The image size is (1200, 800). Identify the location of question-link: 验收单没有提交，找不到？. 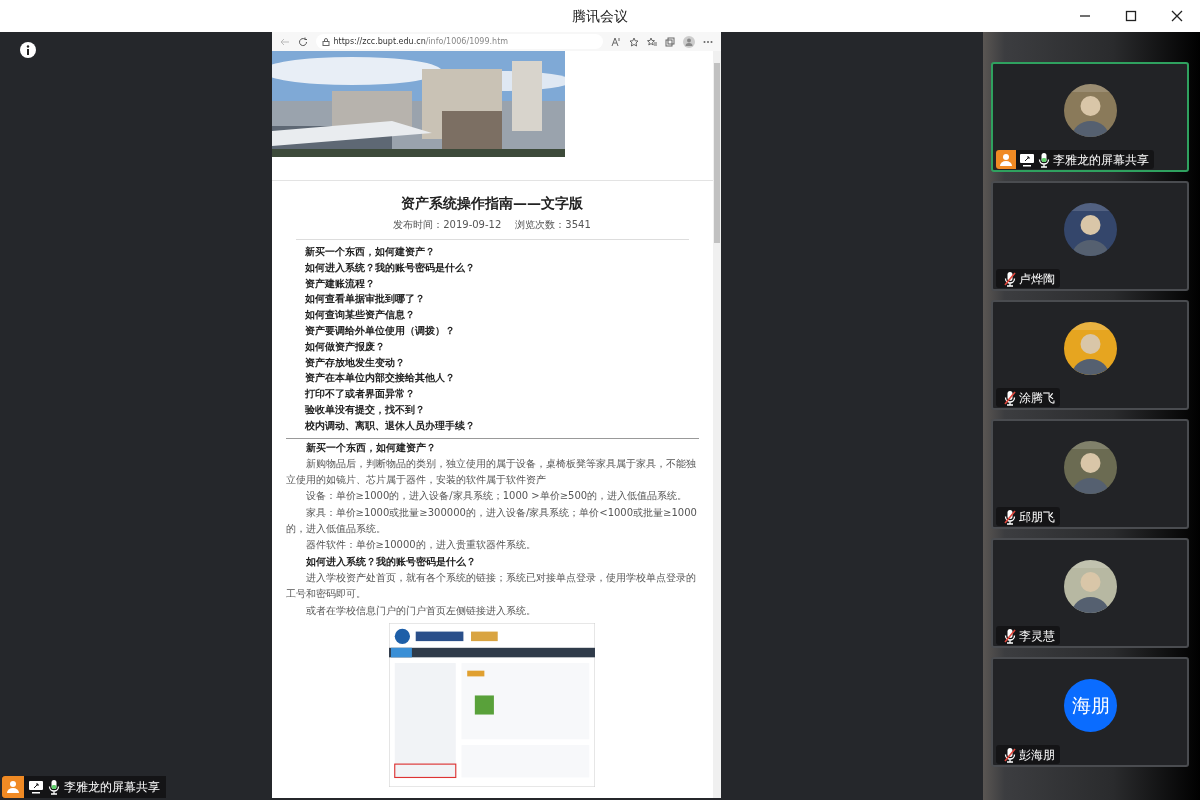
(496, 409).